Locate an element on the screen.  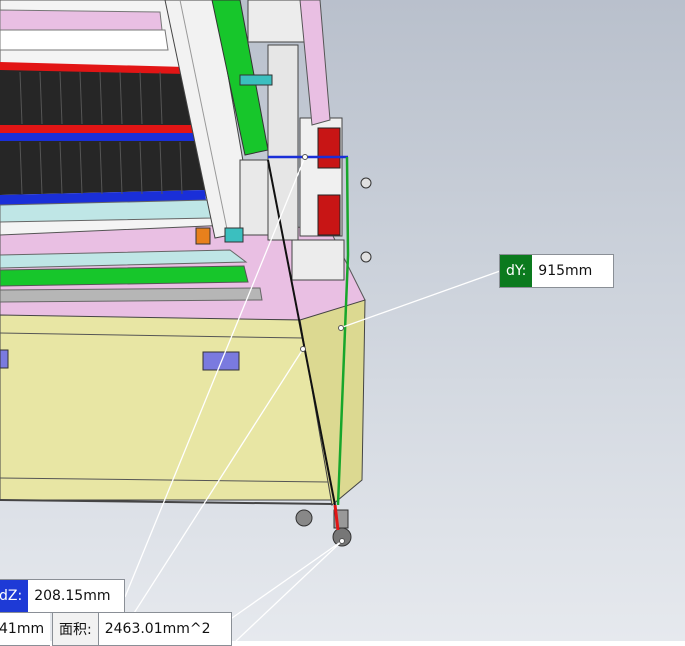
anchor-dy is located at coordinates (341, 328).